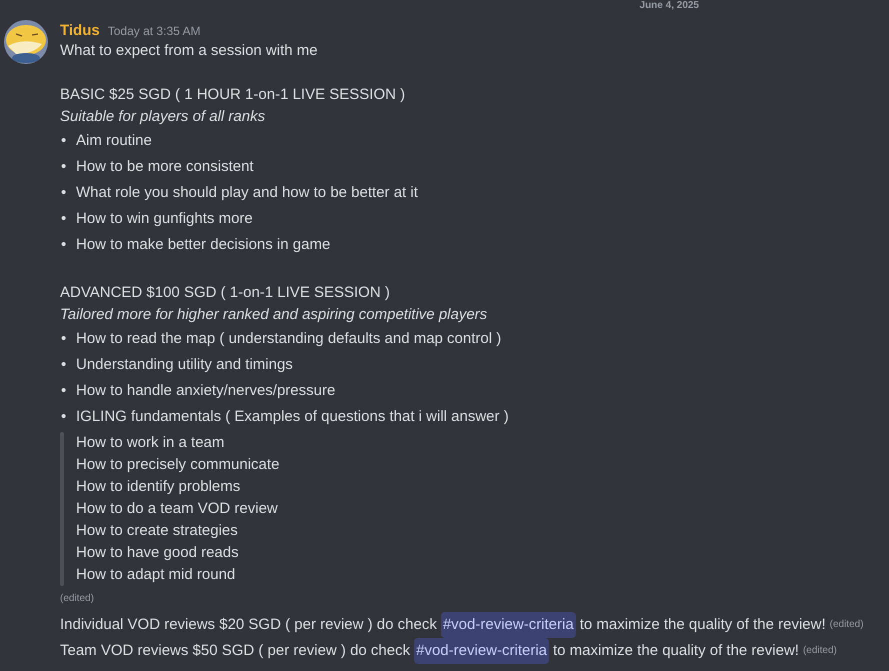 The image size is (889, 671). Describe the element at coordinates (114, 141) in the screenshot. I see `list-item: Aim routine` at that location.